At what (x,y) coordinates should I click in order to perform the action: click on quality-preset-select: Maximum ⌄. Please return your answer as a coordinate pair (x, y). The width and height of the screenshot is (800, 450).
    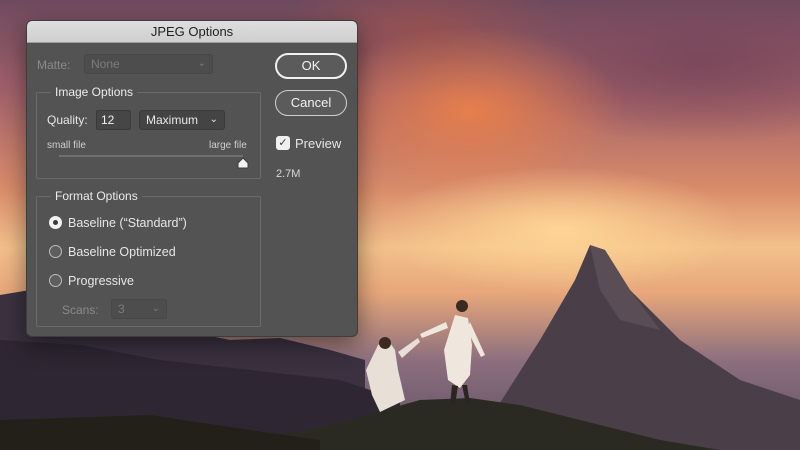
    Looking at the image, I should click on (182, 120).